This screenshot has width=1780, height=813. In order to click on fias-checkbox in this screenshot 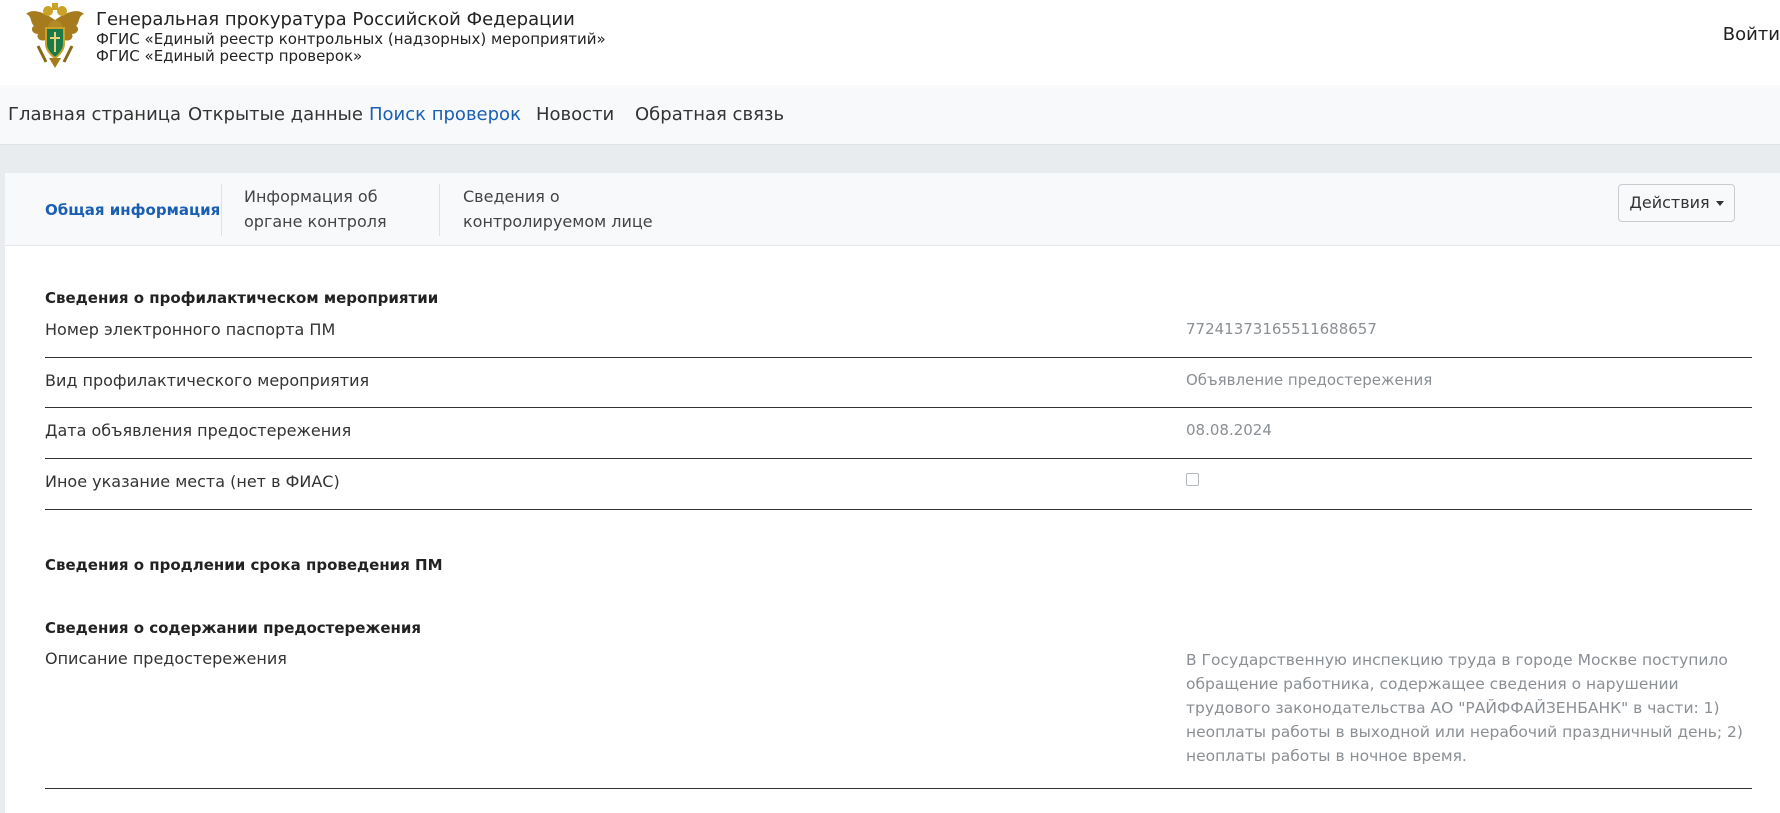, I will do `click(1192, 479)`.